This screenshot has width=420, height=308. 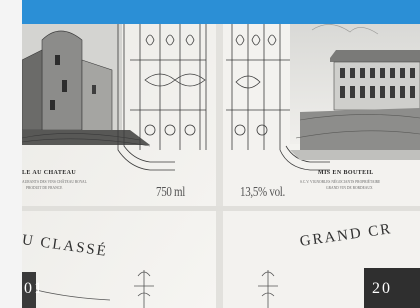 What do you see at coordinates (262, 192) in the screenshot?
I see `right-abv: 13,5% vol.` at bounding box center [262, 192].